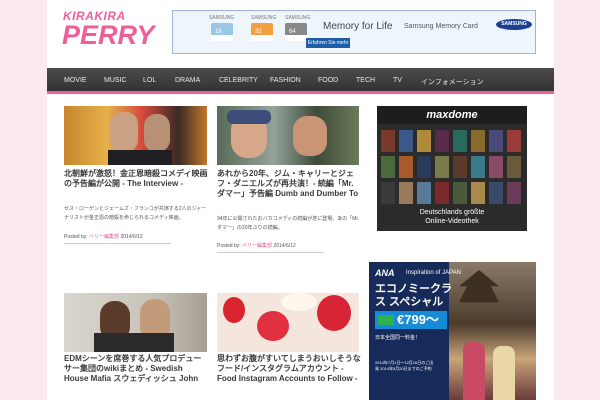 Image resolution: width=600 pixels, height=400 pixels. Describe the element at coordinates (23, 200) in the screenshot. I see `page-margin-left` at that location.